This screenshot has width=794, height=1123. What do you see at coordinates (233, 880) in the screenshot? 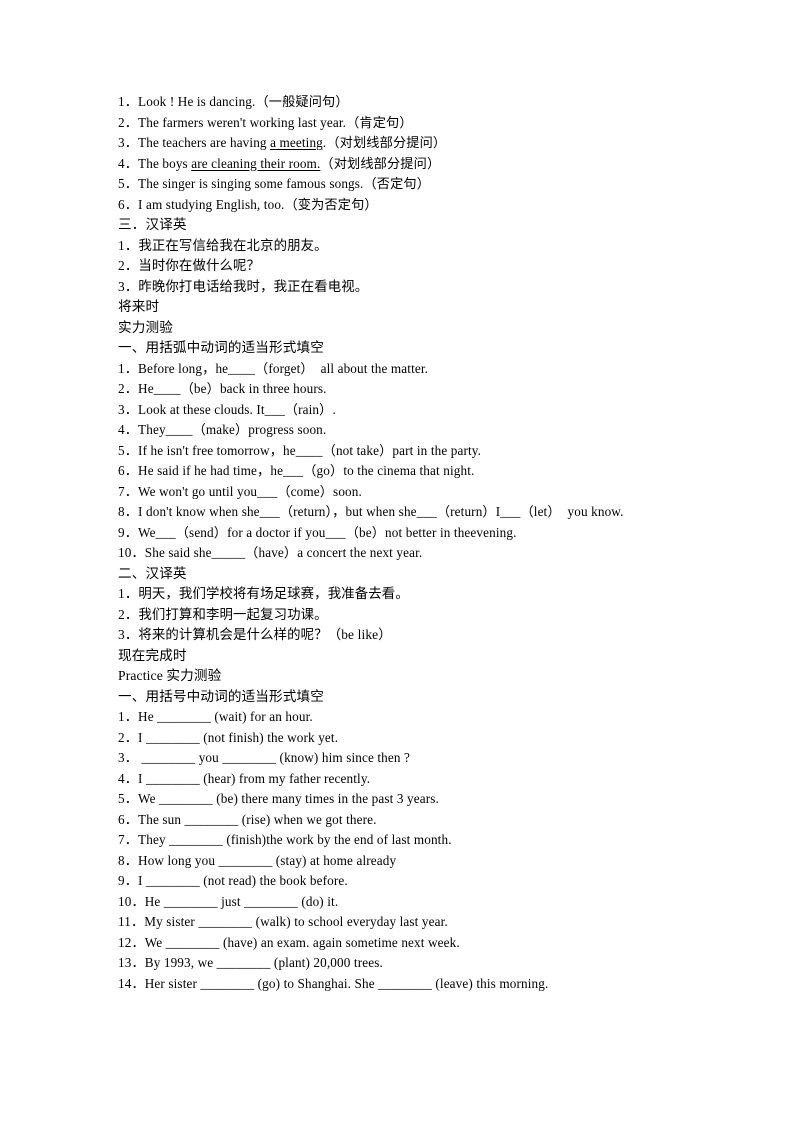
I see `exercise-line: 9．I ________ (not read) the book before.` at bounding box center [233, 880].